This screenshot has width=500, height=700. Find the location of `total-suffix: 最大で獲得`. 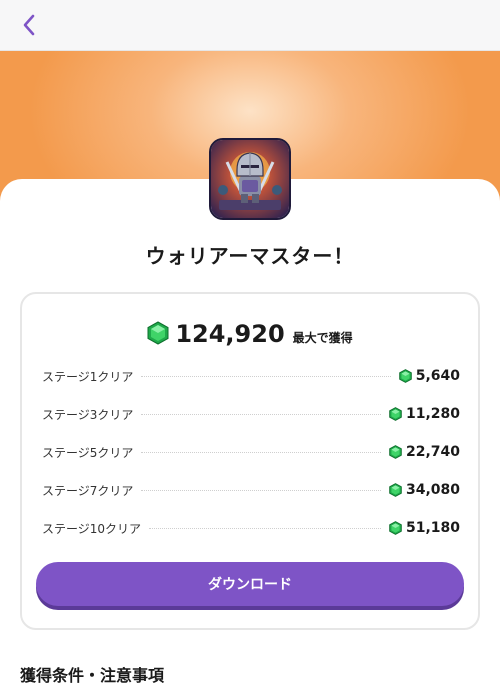

total-suffix: 最大で獲得 is located at coordinates (322, 338).